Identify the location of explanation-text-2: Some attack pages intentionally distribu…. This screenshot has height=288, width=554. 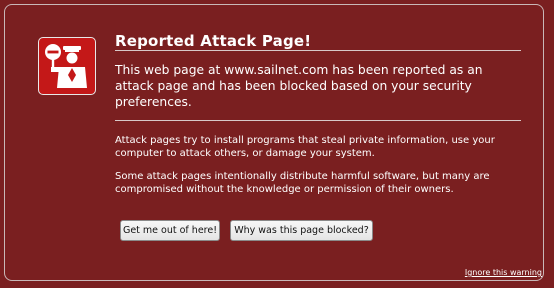
(302, 183).